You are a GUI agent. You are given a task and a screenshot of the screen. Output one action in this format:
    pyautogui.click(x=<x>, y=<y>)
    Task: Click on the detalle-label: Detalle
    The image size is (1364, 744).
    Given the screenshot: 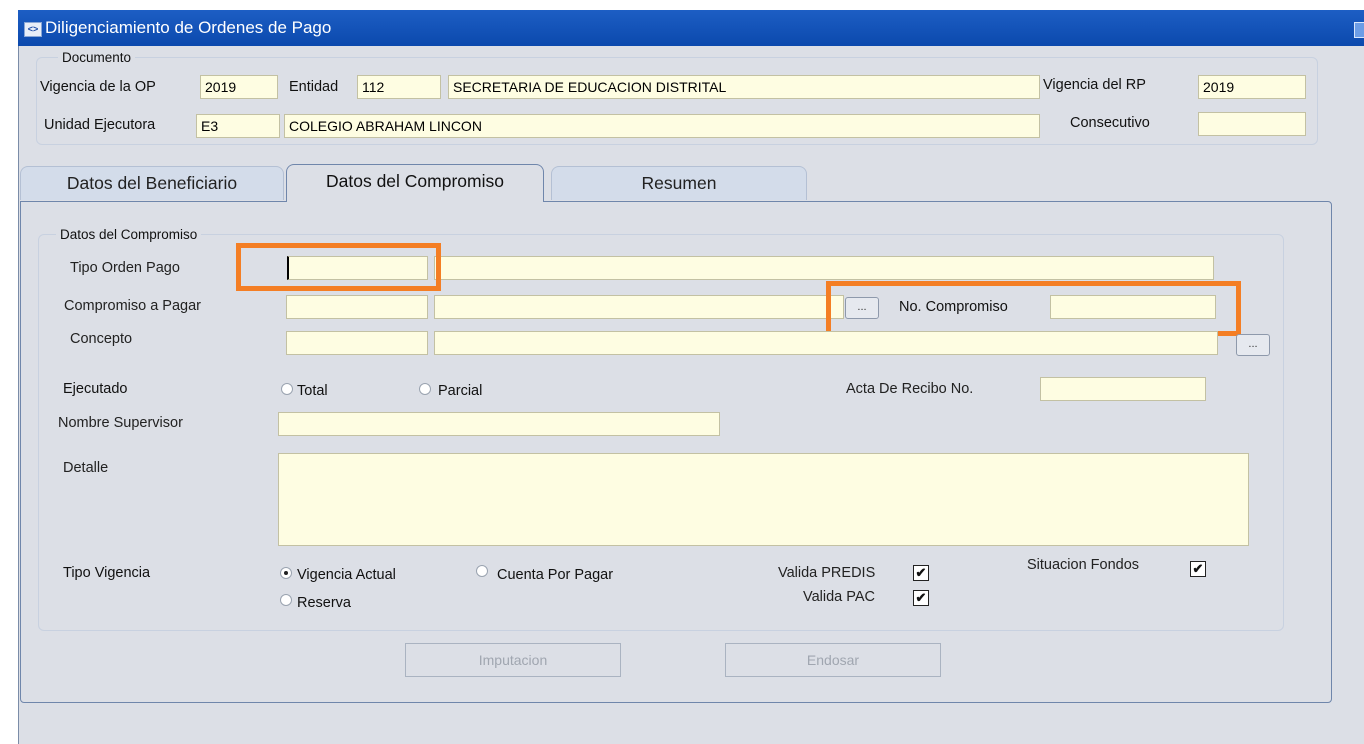 What is the action you would take?
    pyautogui.click(x=86, y=468)
    